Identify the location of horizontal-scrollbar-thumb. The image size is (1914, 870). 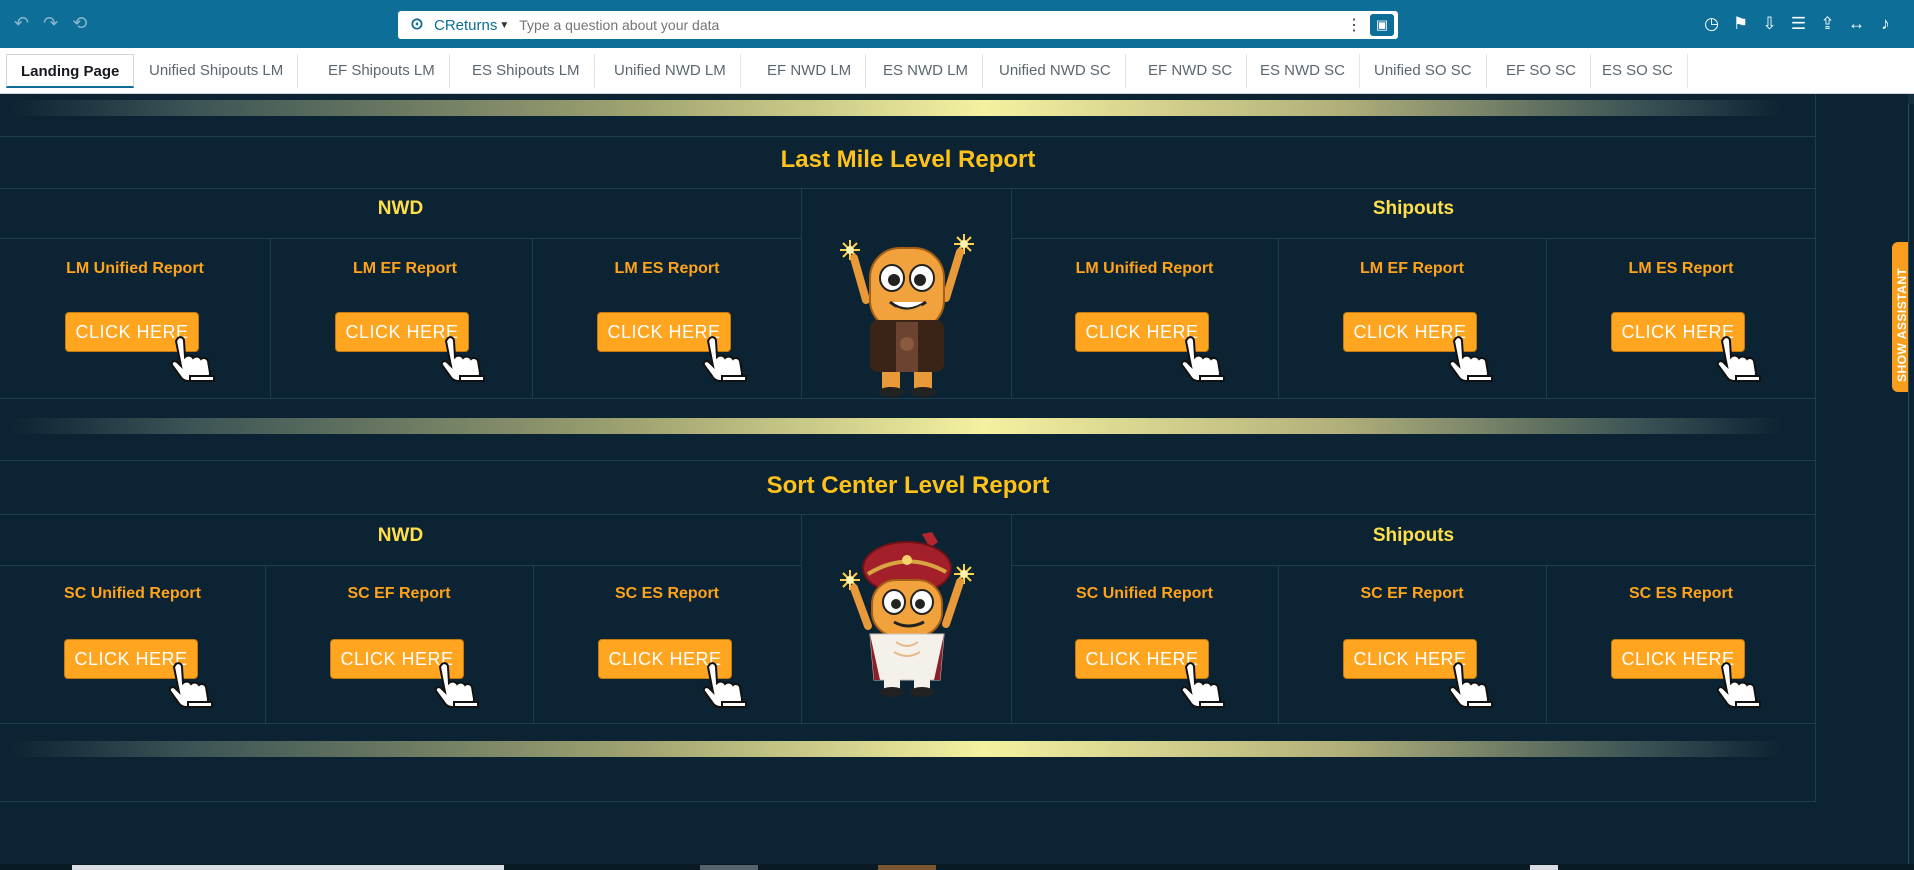
(288, 867).